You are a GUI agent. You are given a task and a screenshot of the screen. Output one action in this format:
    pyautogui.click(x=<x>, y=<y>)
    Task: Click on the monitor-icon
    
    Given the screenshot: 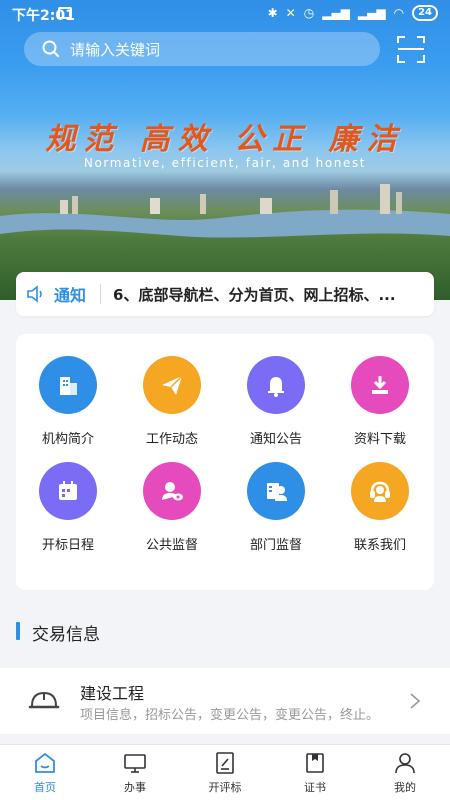 What is the action you would take?
    pyautogui.click(x=135, y=763)
    